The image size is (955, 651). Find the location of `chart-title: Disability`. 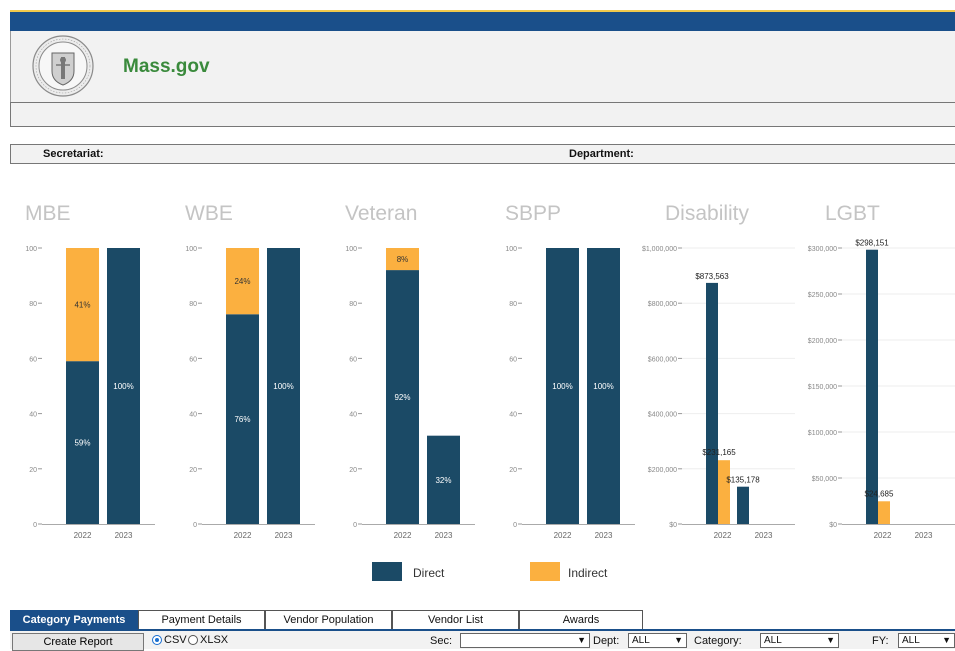

chart-title: Disability is located at coordinates (707, 213).